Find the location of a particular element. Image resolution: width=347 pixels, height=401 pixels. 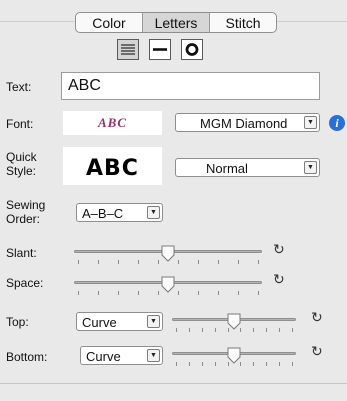

bottom-label: Bottom: is located at coordinates (27, 357).